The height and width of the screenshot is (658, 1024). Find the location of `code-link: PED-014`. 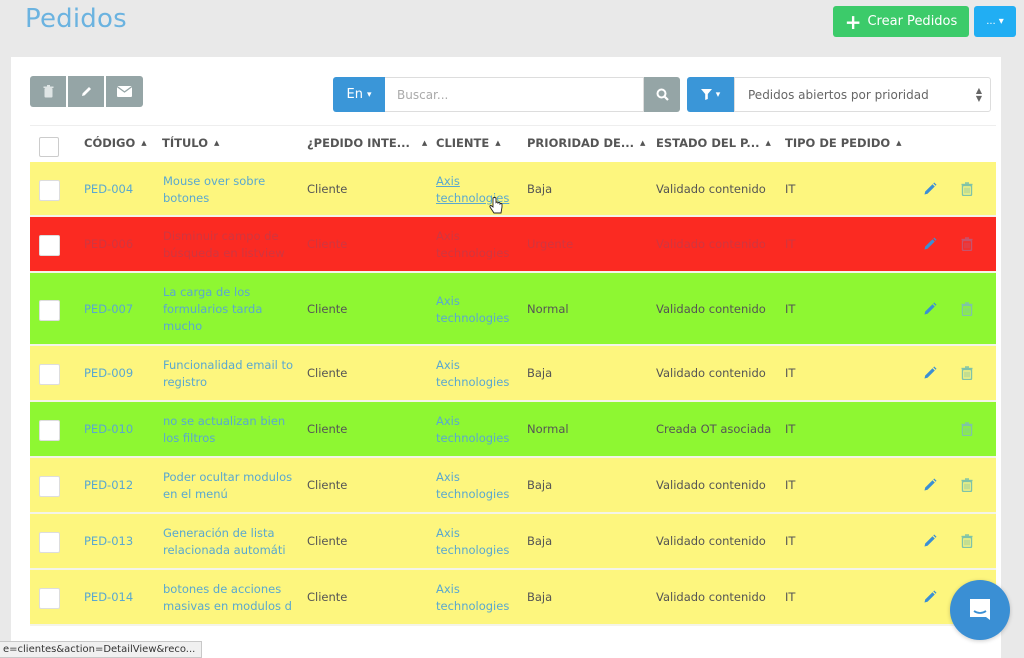

code-link: PED-014 is located at coordinates (108, 597).